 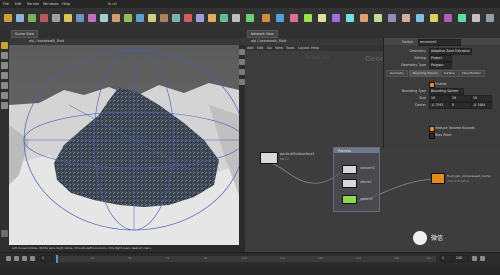 I want to click on param-field-geometry-type: Polygon, so click(x=440, y=65).